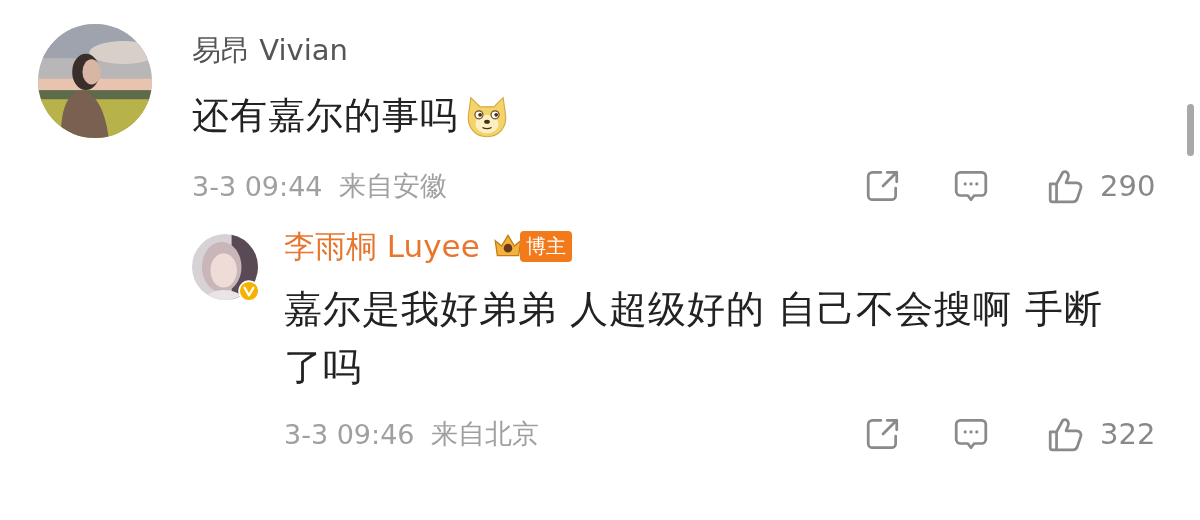 This screenshot has height=520, width=1200. Describe the element at coordinates (1190, 130) in the screenshot. I see `scrollbar` at that location.